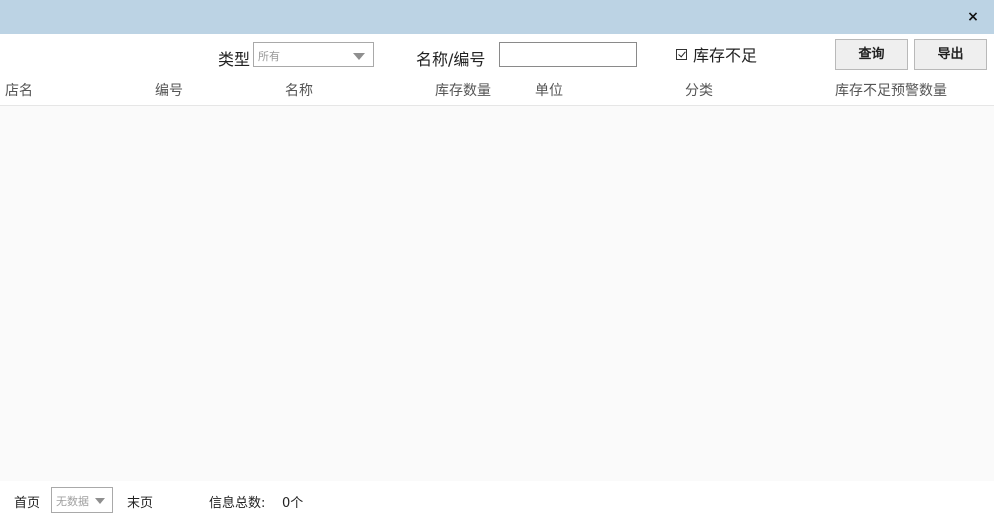 The width and height of the screenshot is (994, 515). What do you see at coordinates (169, 90) in the screenshot?
I see `column-header-number: 编号` at bounding box center [169, 90].